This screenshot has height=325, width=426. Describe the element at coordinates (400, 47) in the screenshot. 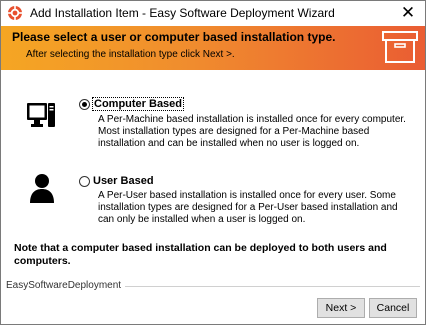

I see `box-icon` at that location.